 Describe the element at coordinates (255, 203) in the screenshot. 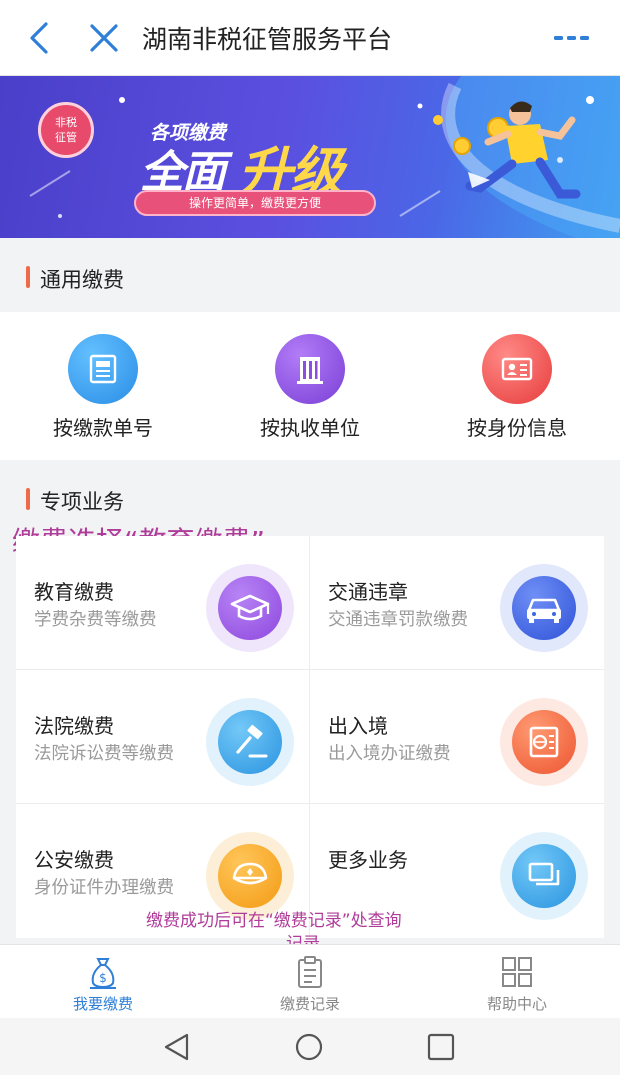

I see `banner-slogan: 操作更简单，缴费更方便` at that location.